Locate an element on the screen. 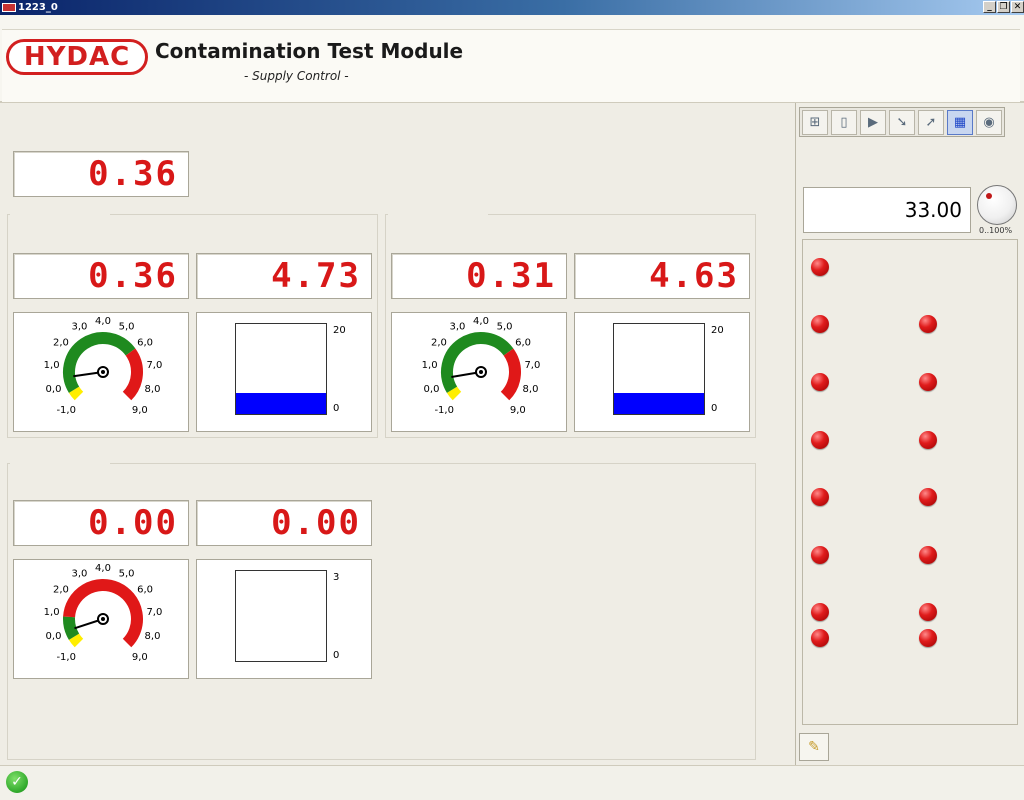 This screenshot has height=800, width=1024. app-subtitle: - Supply Control - is located at coordinates (296, 76).